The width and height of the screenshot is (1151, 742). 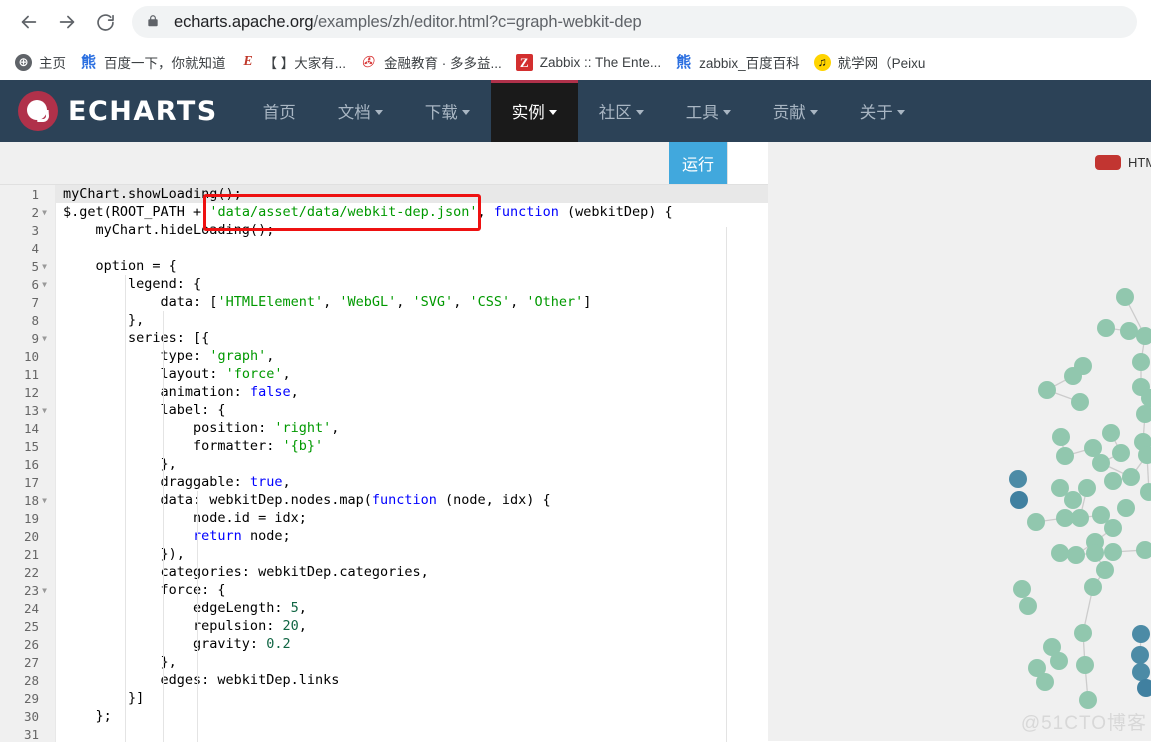 I want to click on line-number: 20, so click(x=27, y=536).